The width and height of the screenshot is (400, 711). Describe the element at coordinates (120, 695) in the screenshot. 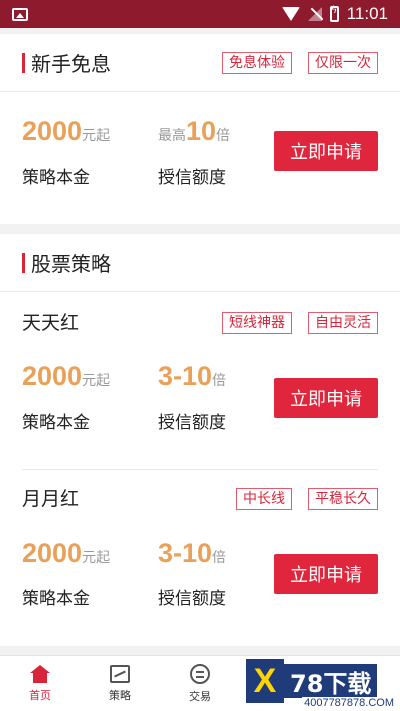

I see `tab-label: 策略` at that location.